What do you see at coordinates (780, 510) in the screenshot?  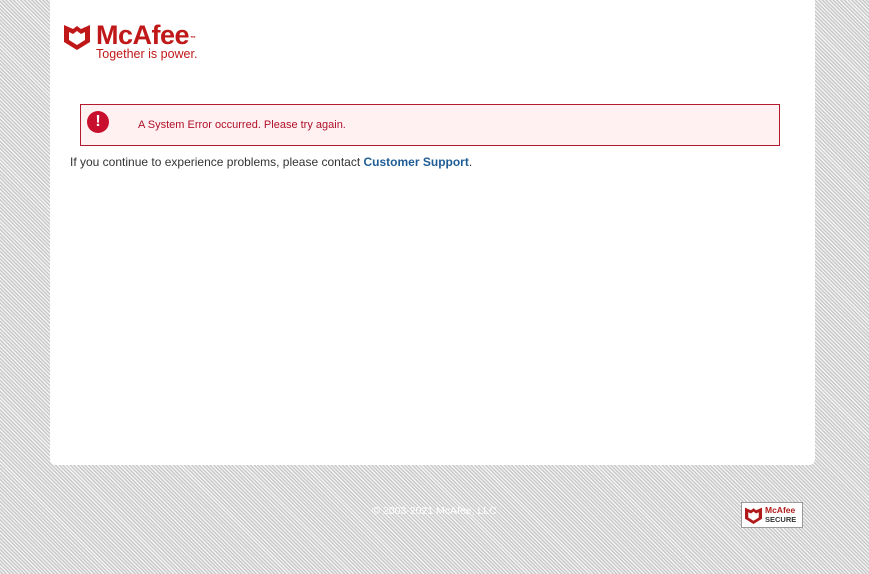 I see `badge-brand: McAfee` at bounding box center [780, 510].